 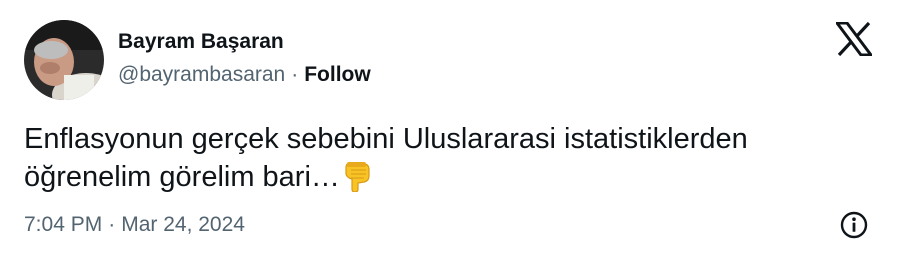 I want to click on tweet-time: 7:04 PM, so click(x=63, y=224).